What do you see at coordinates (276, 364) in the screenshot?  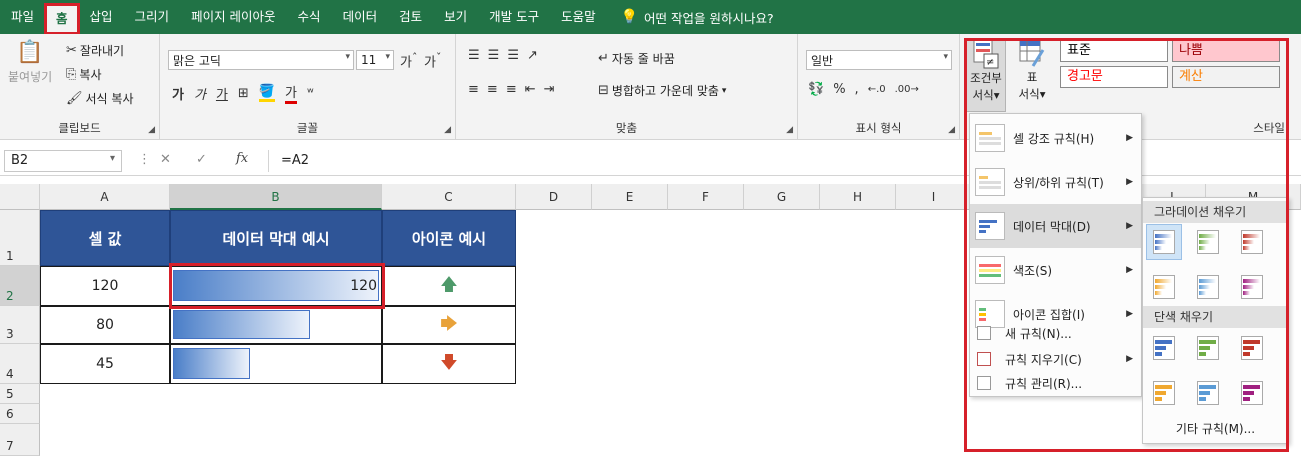 I see `cell-b4` at bounding box center [276, 364].